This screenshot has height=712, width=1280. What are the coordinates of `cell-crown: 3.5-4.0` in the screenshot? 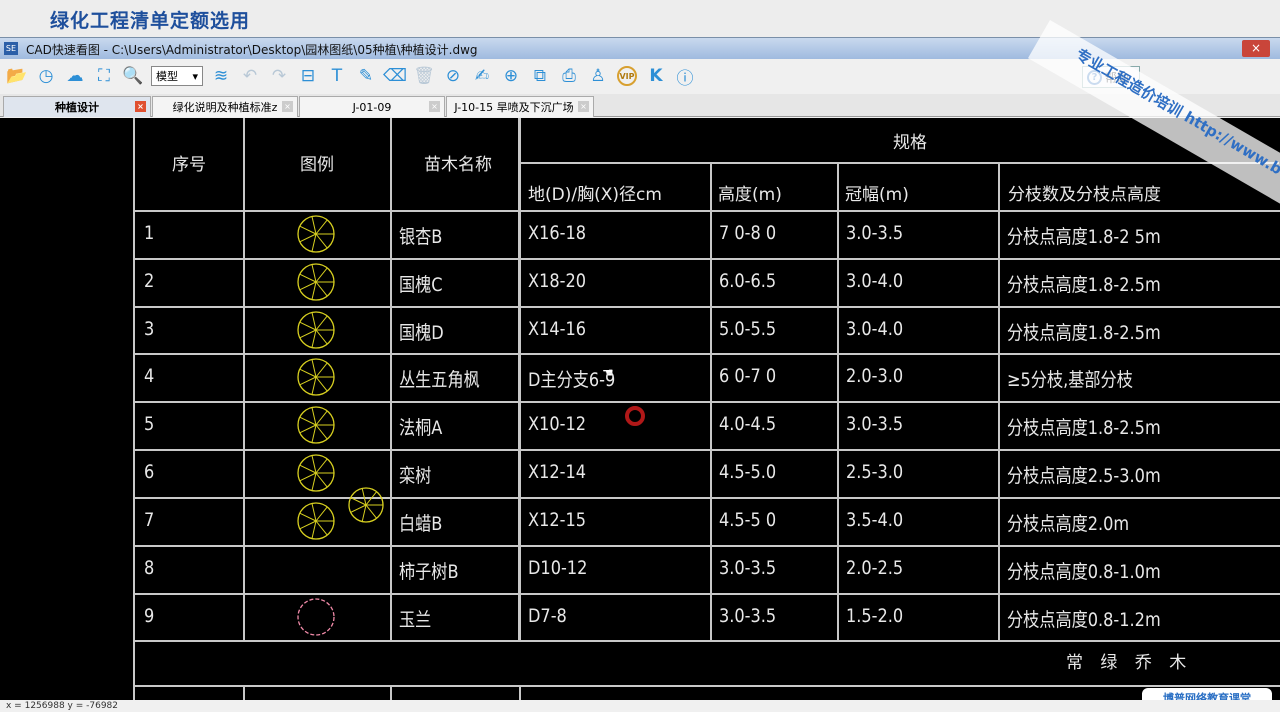 It's located at (875, 520).